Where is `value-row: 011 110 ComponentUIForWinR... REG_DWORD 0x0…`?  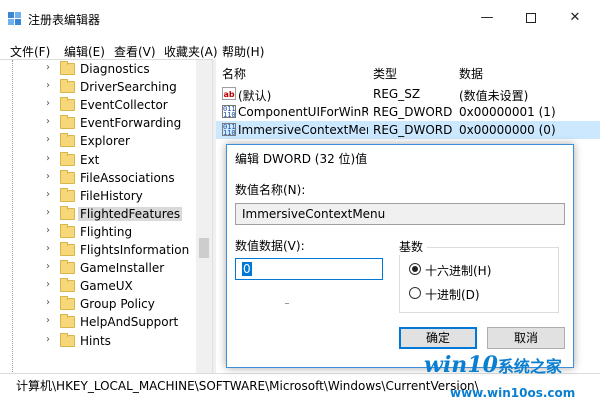 value-row: 011 110 ComponentUIForWinR... REG_DWORD 0x0… is located at coordinates (408, 112).